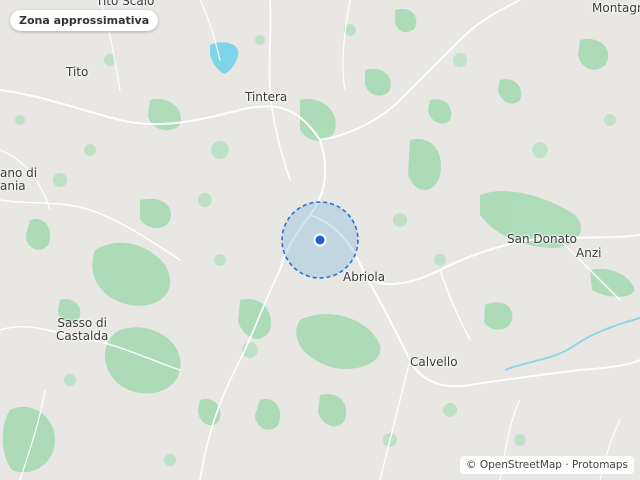 Image resolution: width=640 pixels, height=480 pixels. What do you see at coordinates (589, 253) in the screenshot?
I see `place-anzi: Anzi` at bounding box center [589, 253].